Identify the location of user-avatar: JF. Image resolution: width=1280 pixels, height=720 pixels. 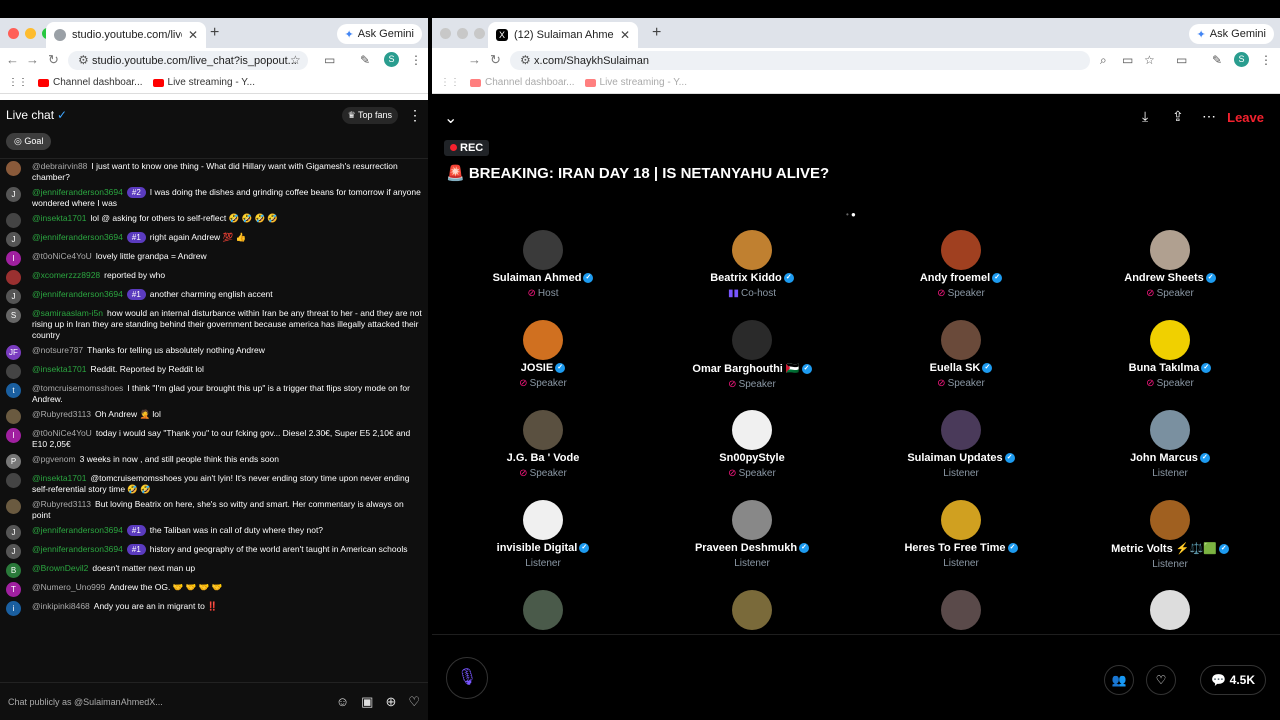
(13, 352).